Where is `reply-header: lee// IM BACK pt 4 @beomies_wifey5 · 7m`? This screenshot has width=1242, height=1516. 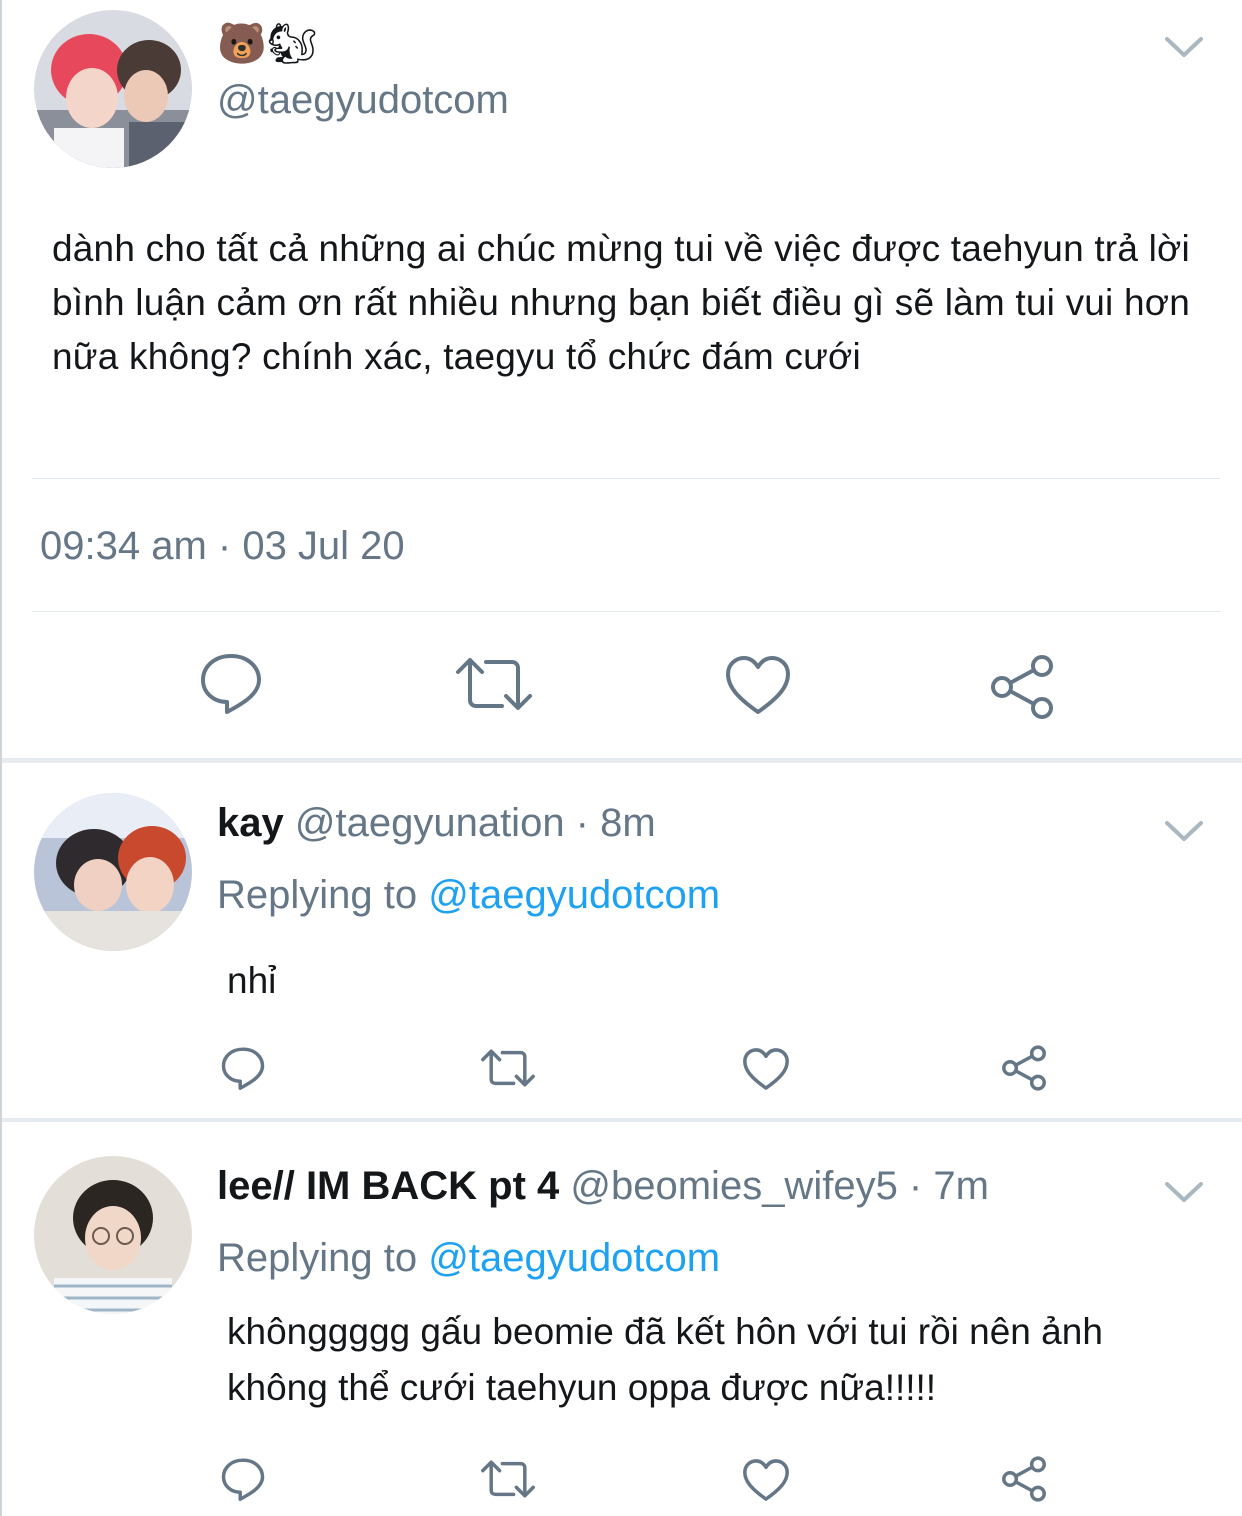 reply-header: lee// IM BACK pt 4 @beomies_wifey5 · 7m is located at coordinates (603, 1186).